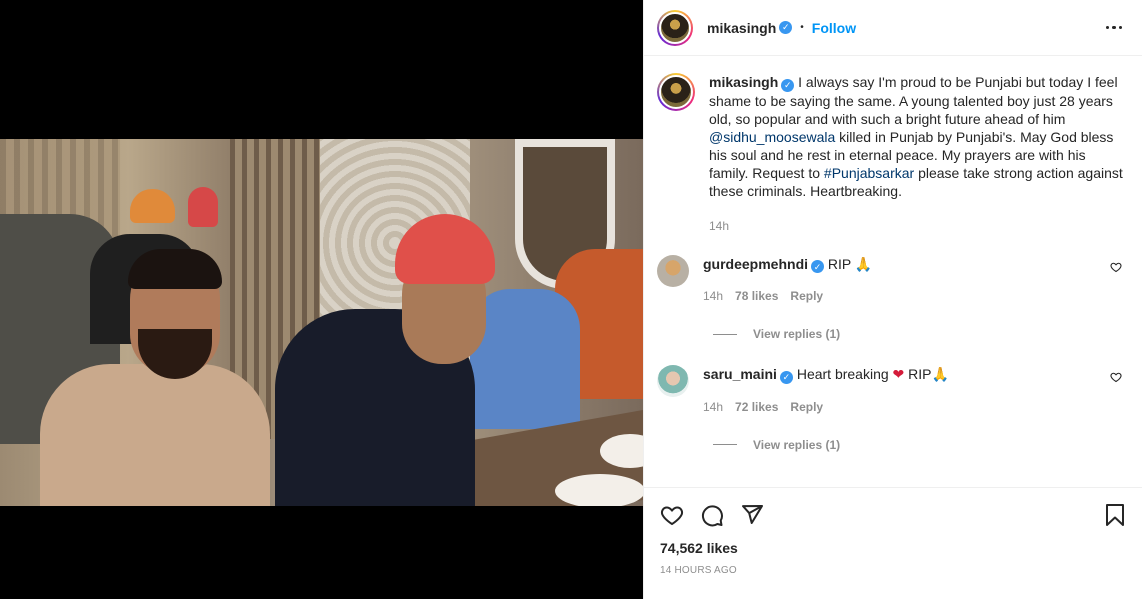  What do you see at coordinates (743, 82) in the screenshot?
I see `caption-username: mikasingh` at bounding box center [743, 82].